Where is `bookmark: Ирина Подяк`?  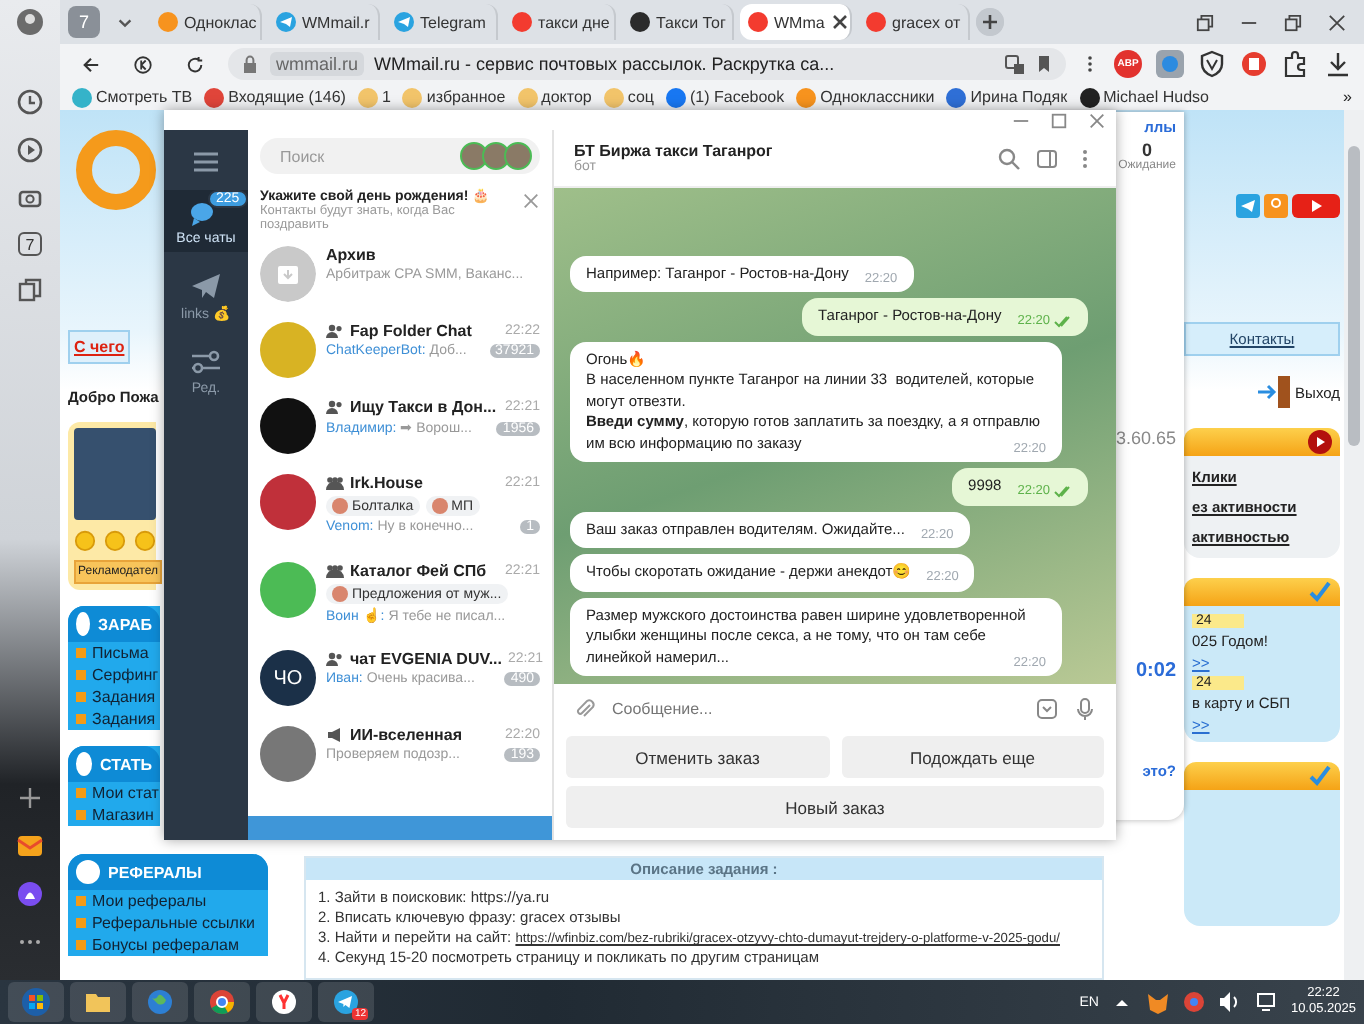
bookmark: Ирина Подяк is located at coordinates (1007, 97).